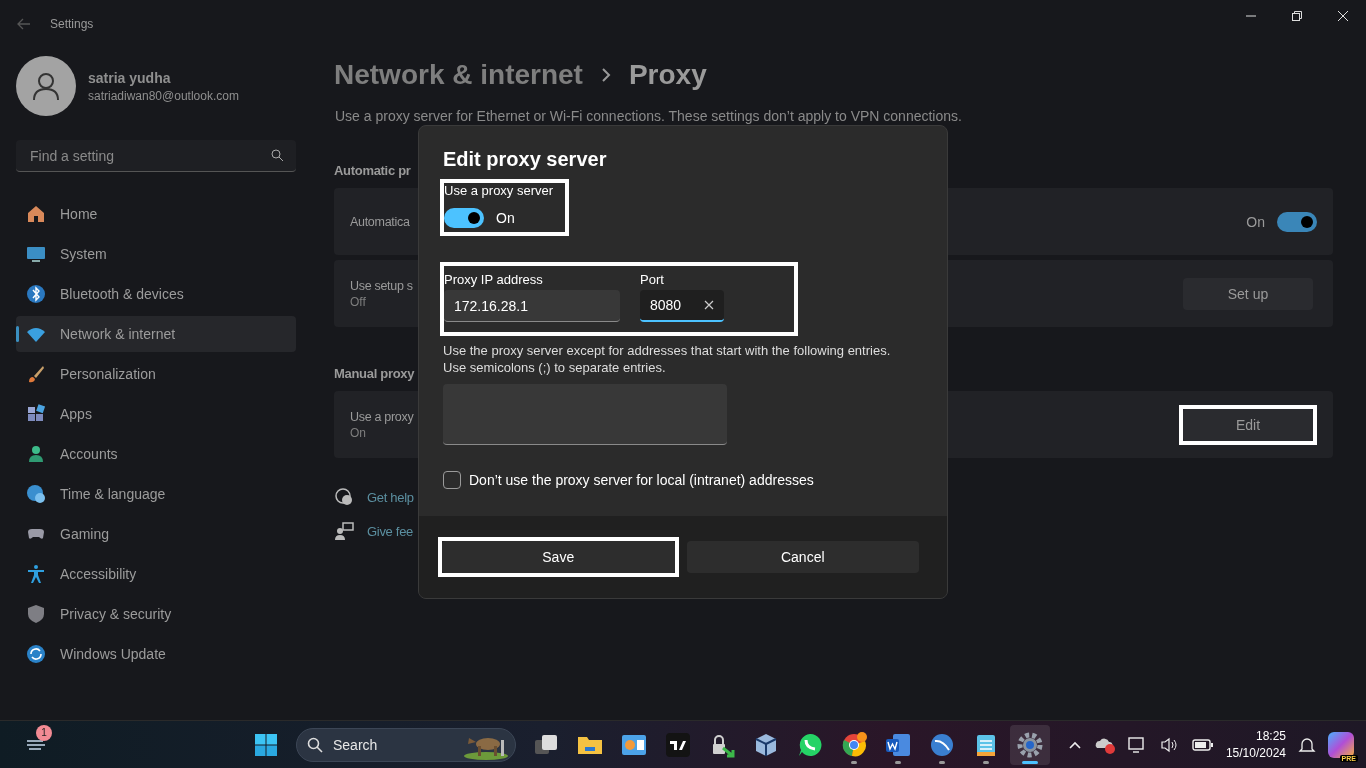 This screenshot has width=1366, height=768. I want to click on page-description: Use a proxy server for Ethernet or Wi-Fi connections. These settings don’t apply to VPN connections., so click(649, 116).